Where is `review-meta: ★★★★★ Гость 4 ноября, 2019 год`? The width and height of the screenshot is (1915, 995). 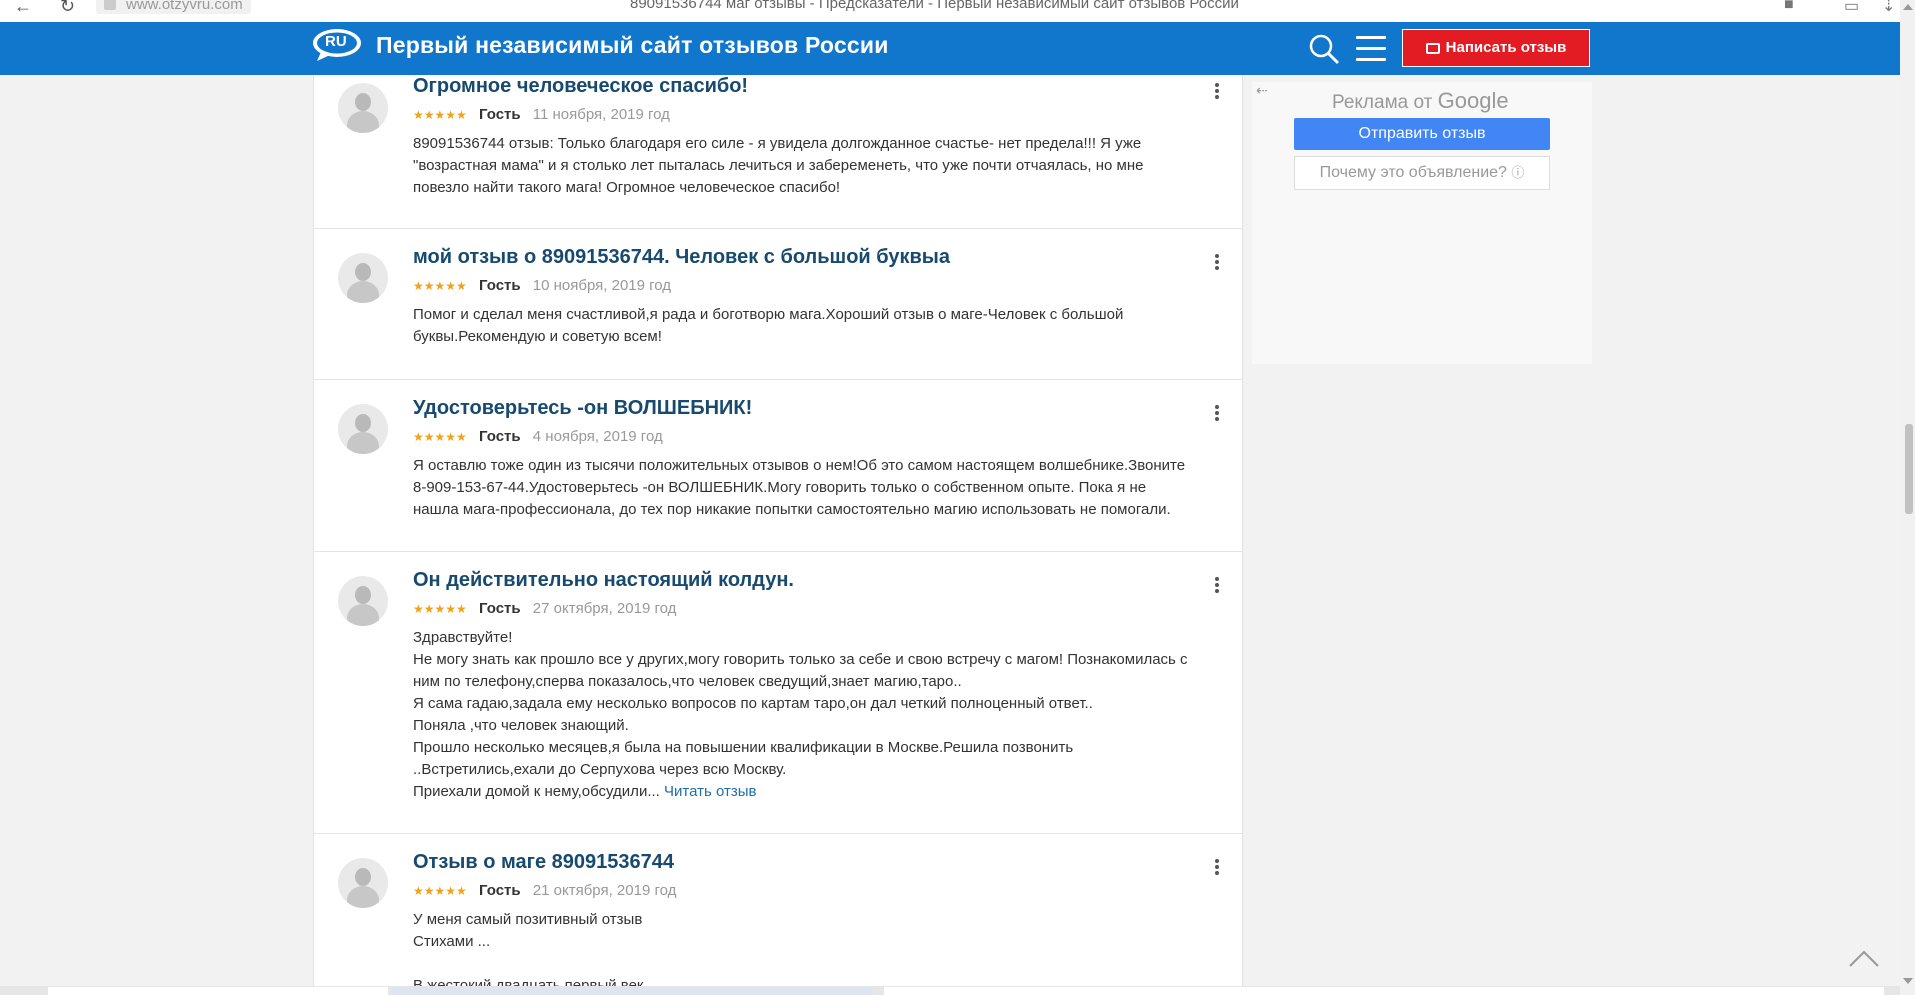 review-meta: ★★★★★ Гость 4 ноября, 2019 год is located at coordinates (538, 436).